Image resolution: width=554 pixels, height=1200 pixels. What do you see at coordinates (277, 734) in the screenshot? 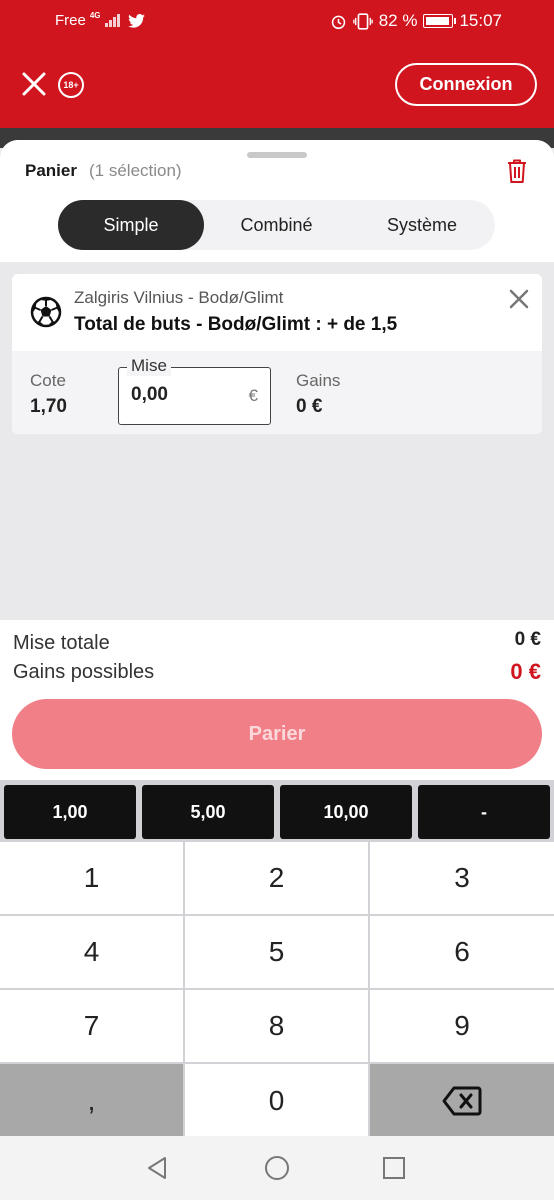
I see `place-bet-button: Parier` at bounding box center [277, 734].